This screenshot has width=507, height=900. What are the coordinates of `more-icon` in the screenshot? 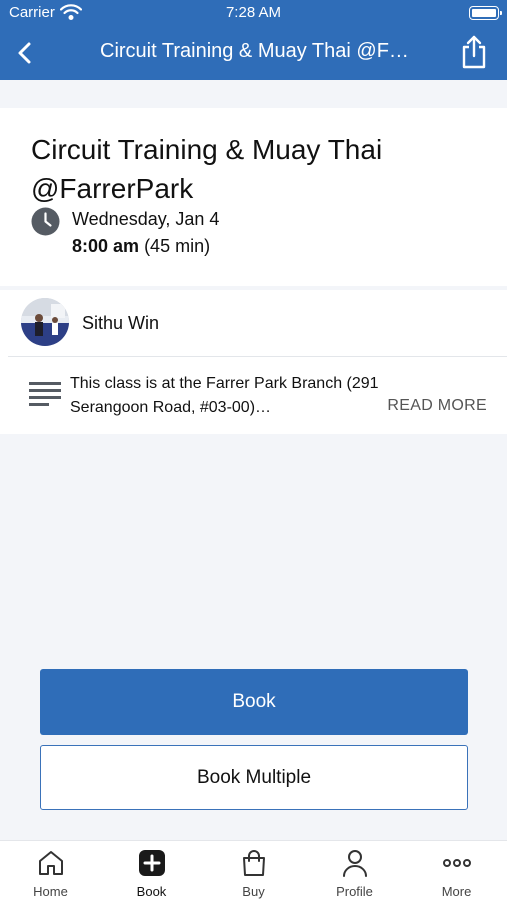 It's located at (457, 863).